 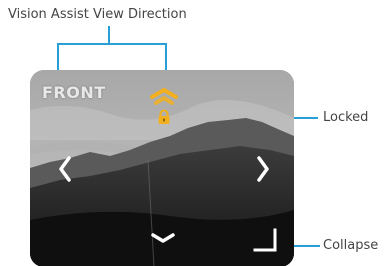 I want to click on view-direction-label: FRONT, so click(x=74, y=92).